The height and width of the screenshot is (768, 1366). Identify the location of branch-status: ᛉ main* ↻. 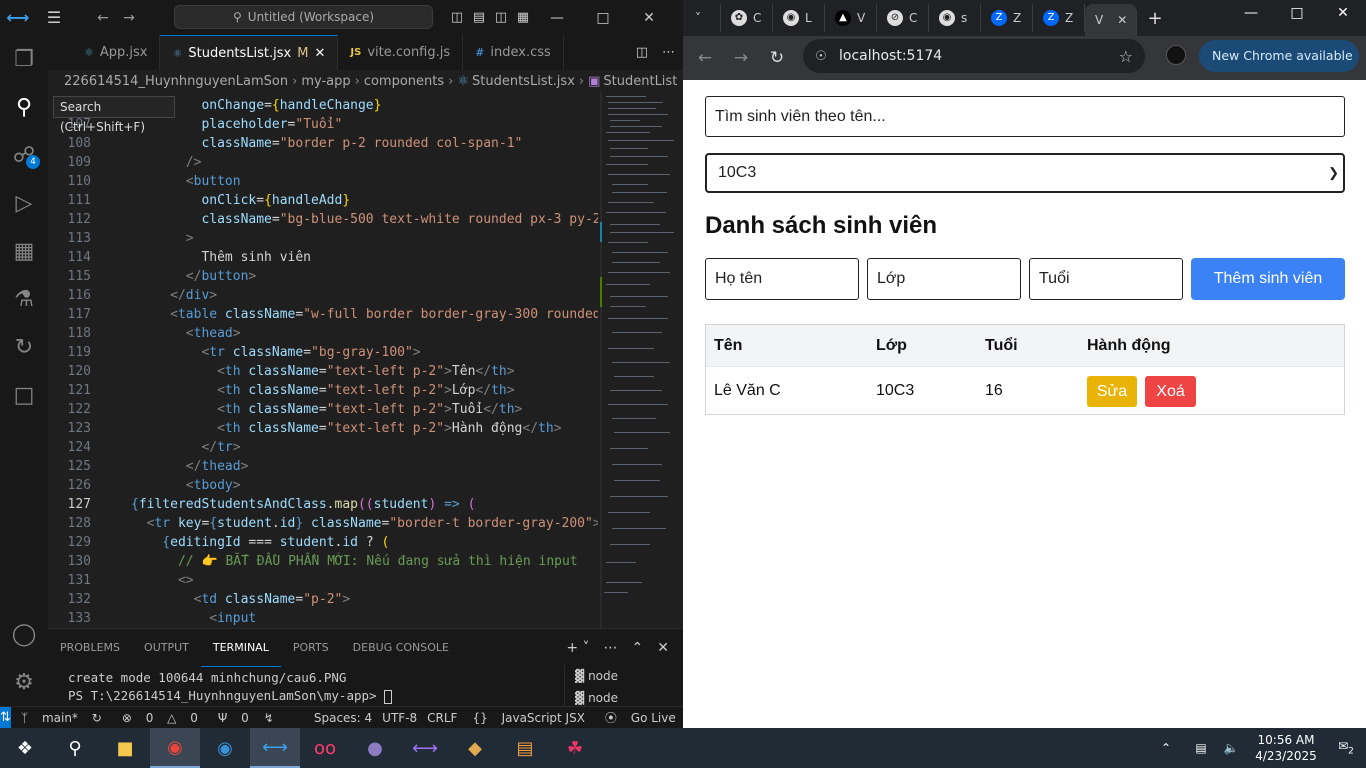
(61, 718).